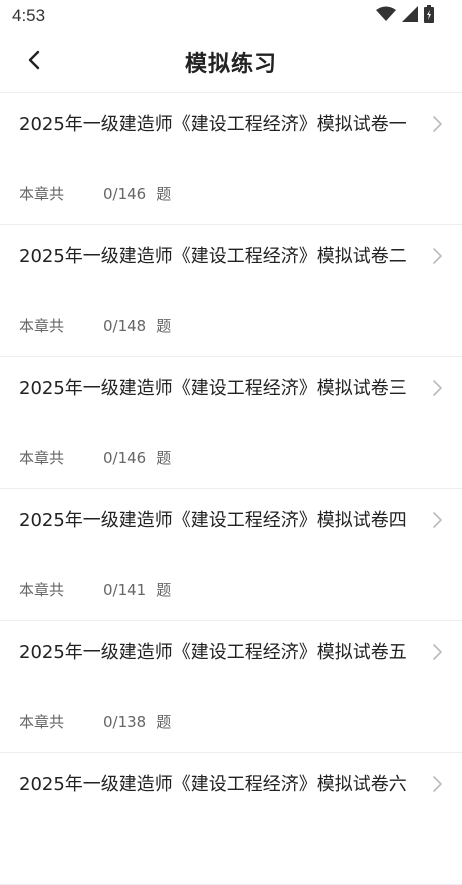  I want to click on signal-icon, so click(410, 16).